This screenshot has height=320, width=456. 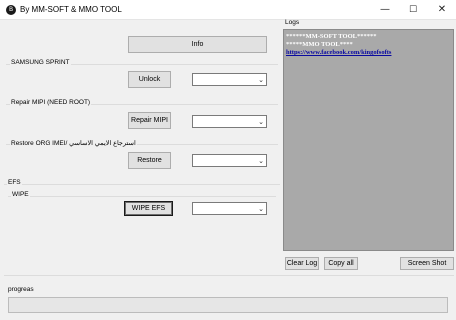 I want to click on log-link: https://www.facebook.com/kingofsofts, so click(x=368, y=53).